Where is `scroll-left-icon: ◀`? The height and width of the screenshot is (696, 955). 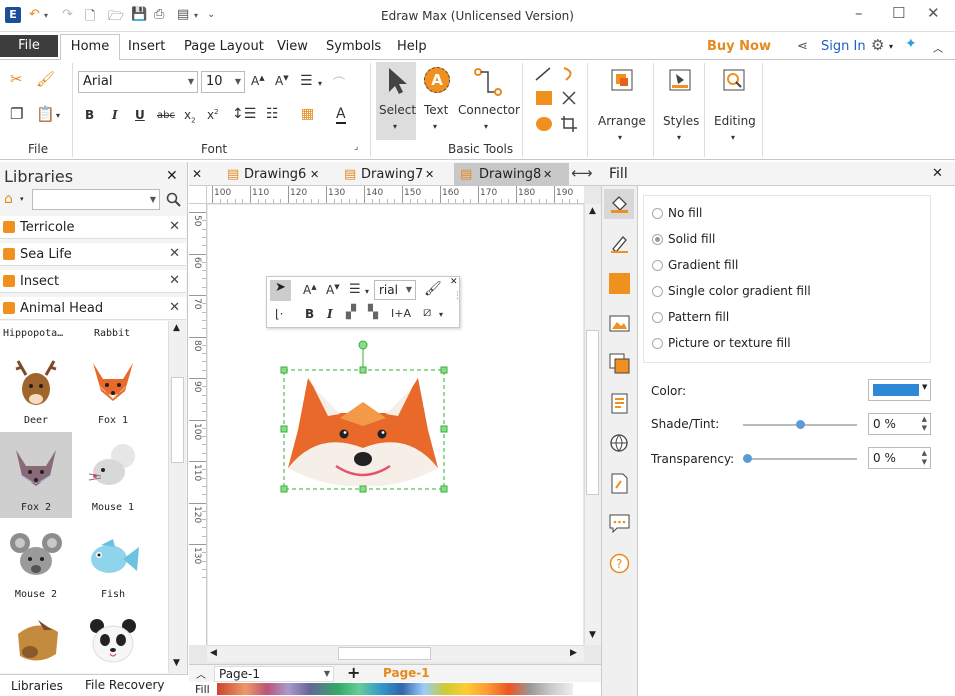
scroll-left-icon: ◀ is located at coordinates (213, 653).